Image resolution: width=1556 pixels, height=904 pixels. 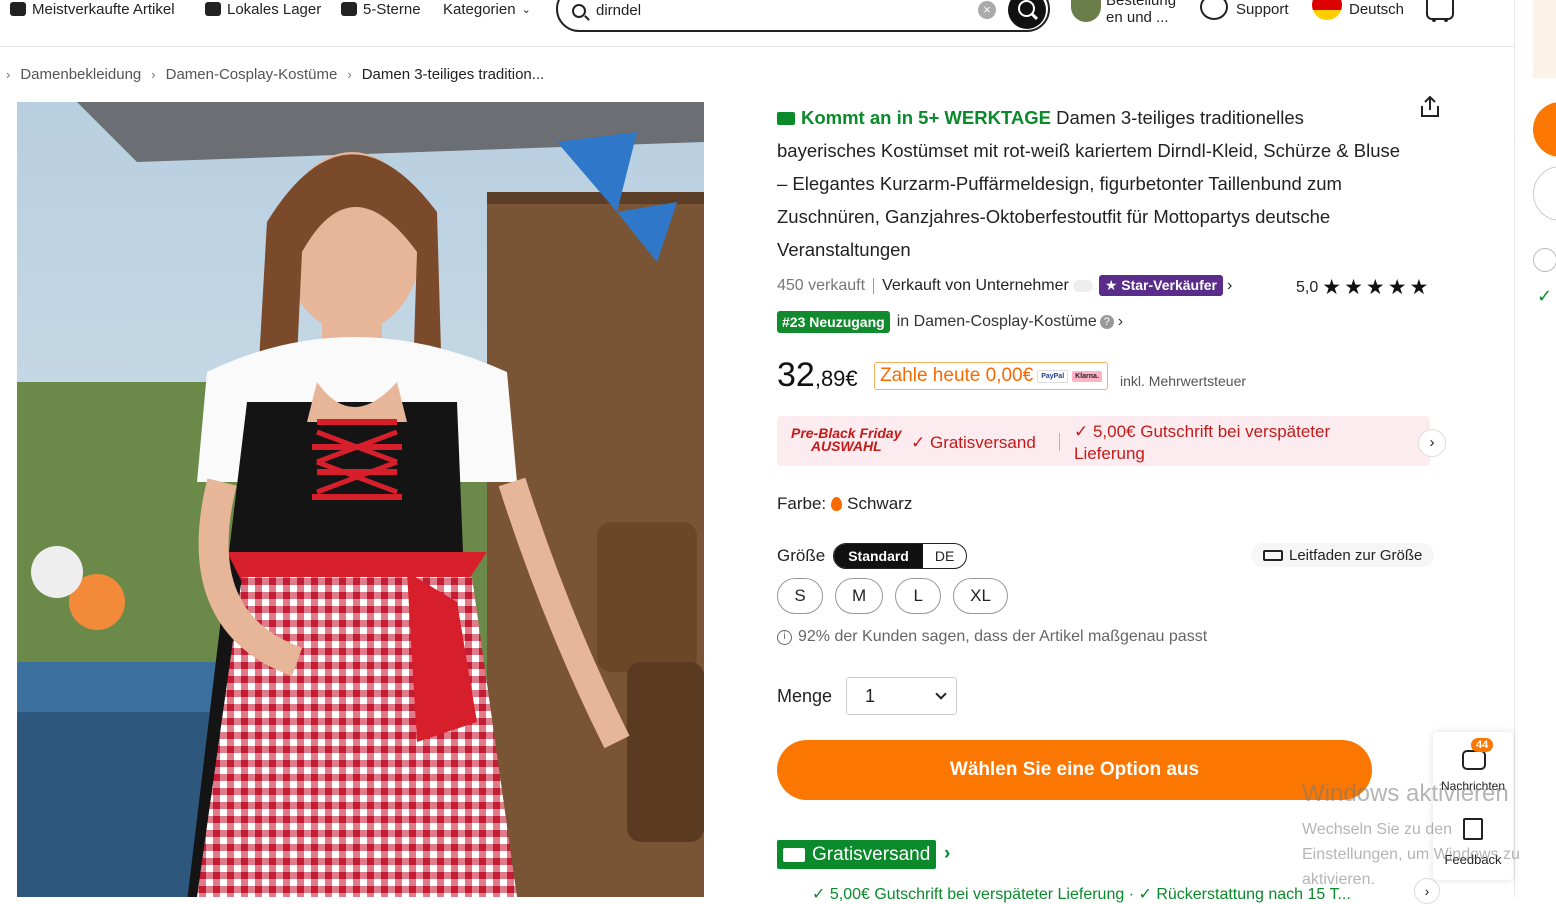 I want to click on size-option-xl: XL, so click(x=980, y=596).